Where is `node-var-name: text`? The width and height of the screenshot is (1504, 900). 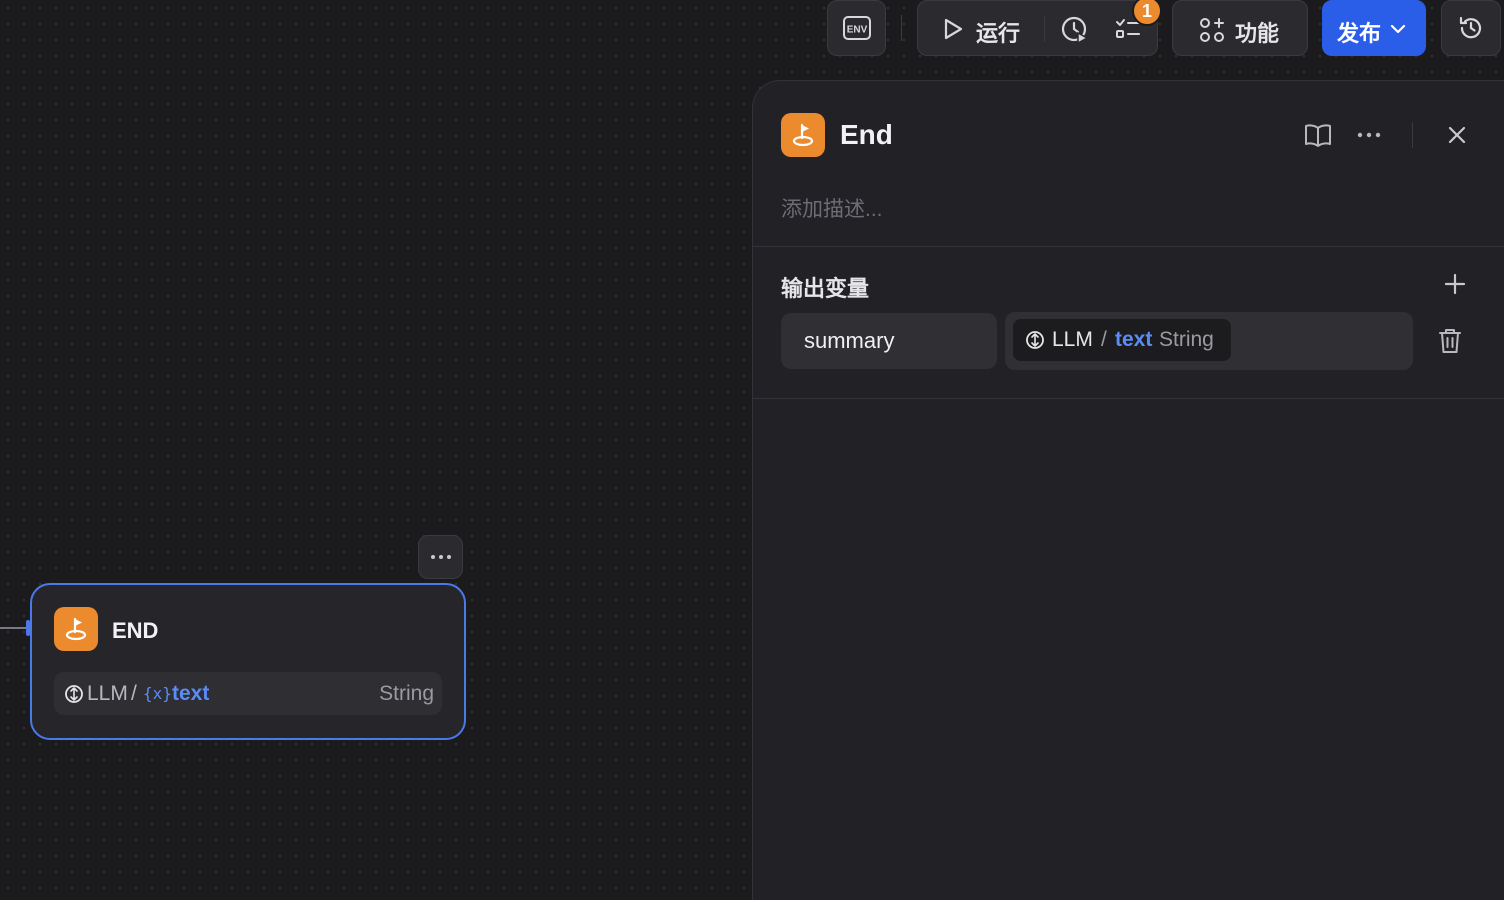 node-var-name: text is located at coordinates (191, 693).